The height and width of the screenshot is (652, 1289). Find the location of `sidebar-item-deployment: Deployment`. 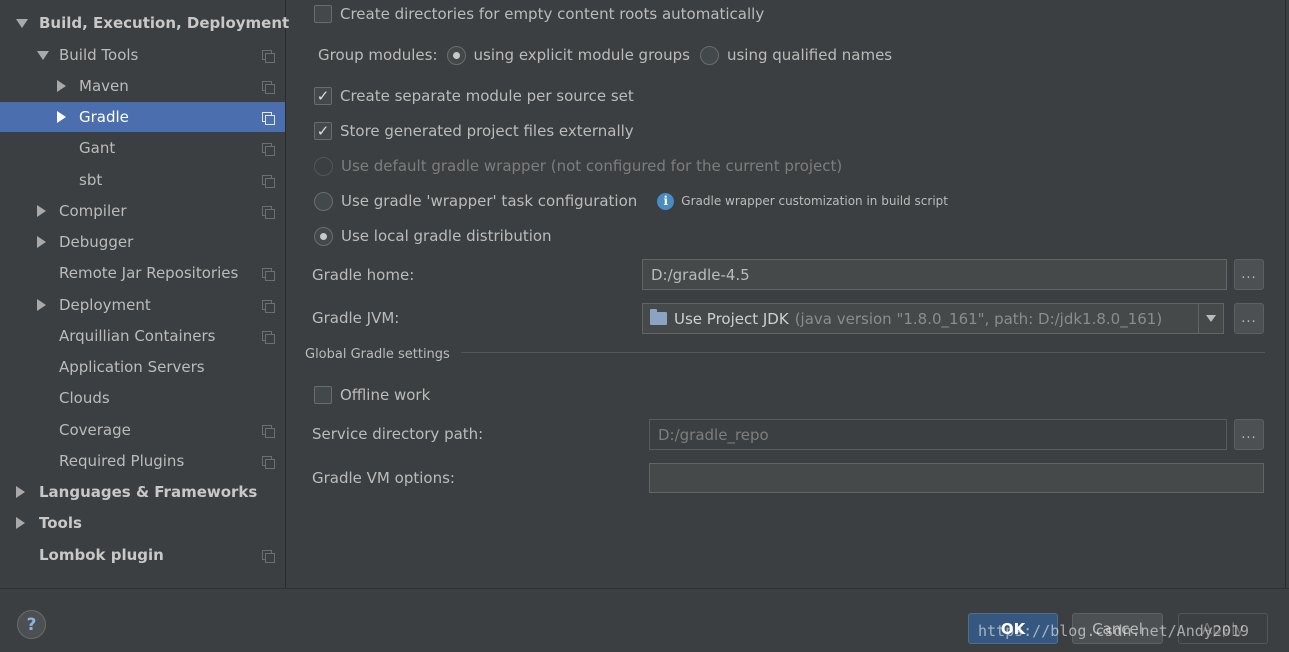

sidebar-item-deployment: Deployment is located at coordinates (142, 305).